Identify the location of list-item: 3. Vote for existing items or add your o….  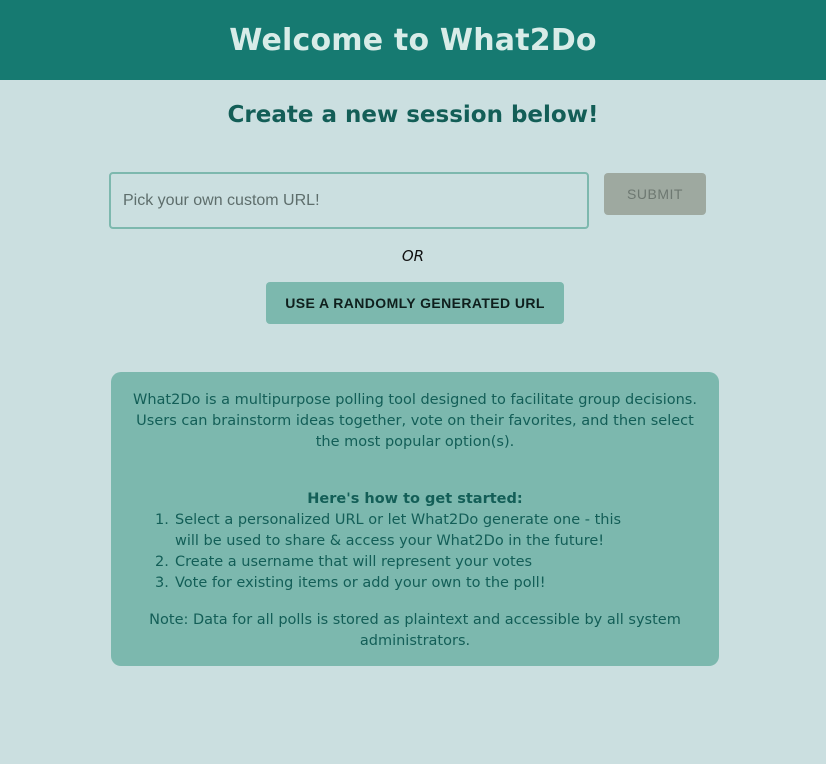
(415, 583).